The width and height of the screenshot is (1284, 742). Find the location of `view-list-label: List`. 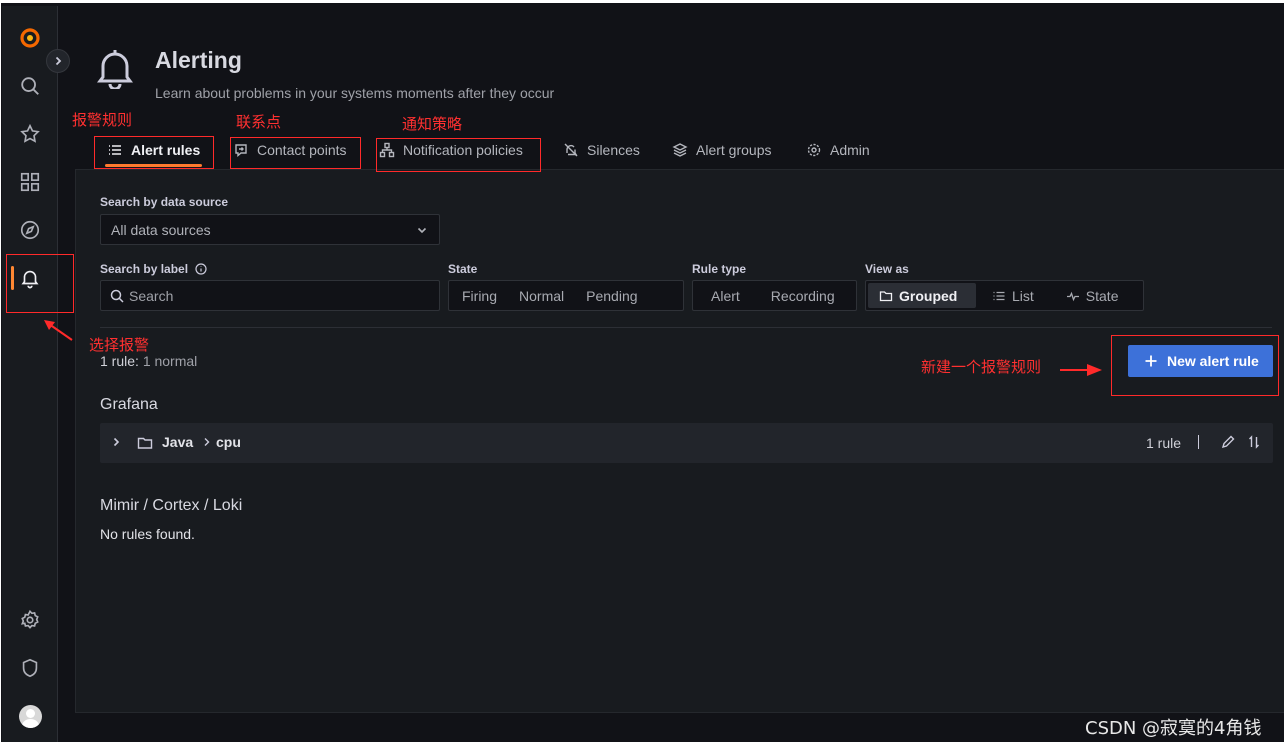

view-list-label: List is located at coordinates (1023, 295).